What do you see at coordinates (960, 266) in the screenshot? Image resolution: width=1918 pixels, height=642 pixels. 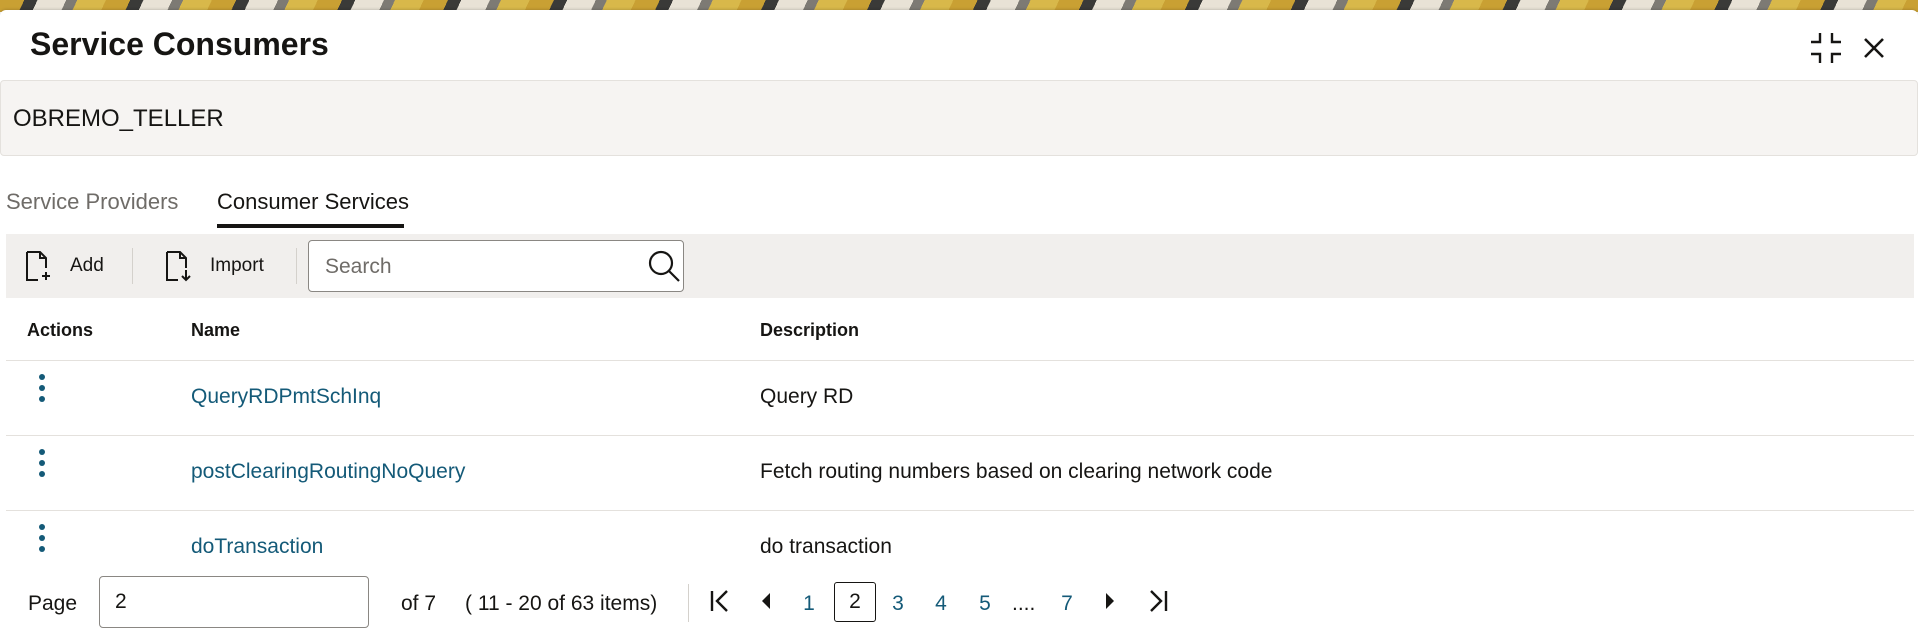 I see `toolbar: Add Import` at bounding box center [960, 266].